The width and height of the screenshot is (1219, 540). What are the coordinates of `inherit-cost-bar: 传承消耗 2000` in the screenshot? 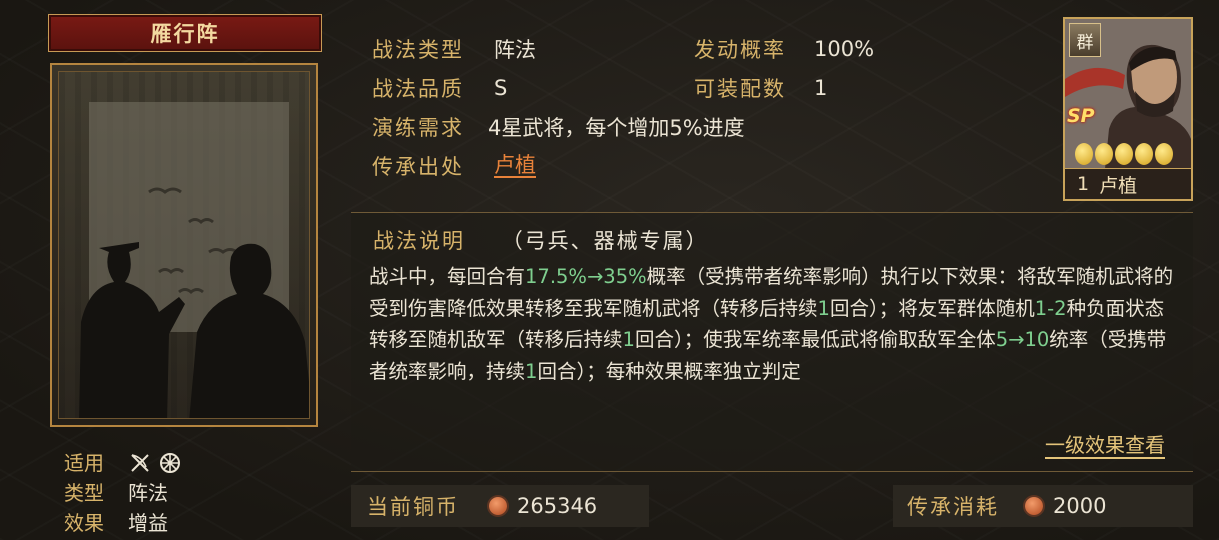 It's located at (1043, 506).